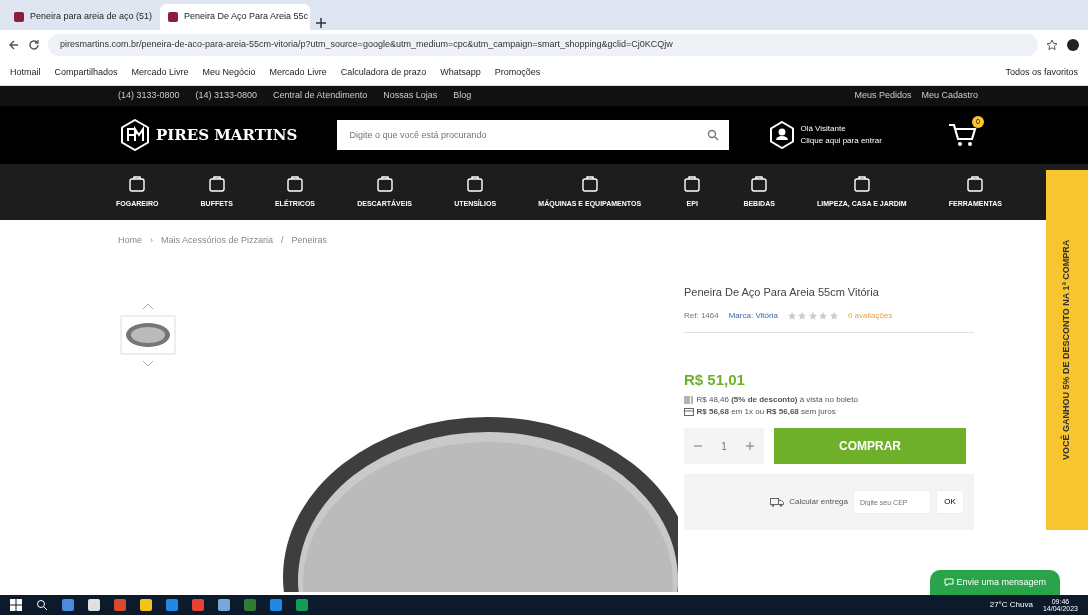  I want to click on promo-tab: VOCÊ GANHOU 5% DE DESCONTO NA 1ª COMPRA, so click(1067, 350).